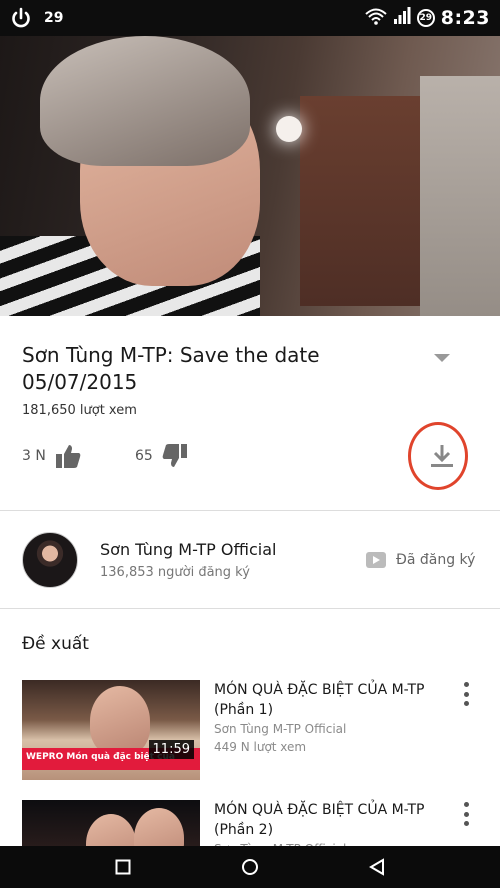  What do you see at coordinates (34, 456) in the screenshot?
I see `like-count: 3 N` at bounding box center [34, 456].